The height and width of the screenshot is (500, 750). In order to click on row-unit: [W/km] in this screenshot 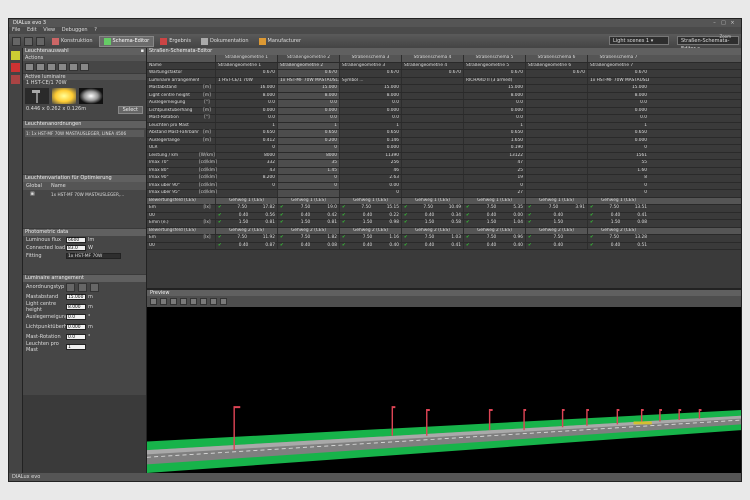, I will do `click(207, 156)`.